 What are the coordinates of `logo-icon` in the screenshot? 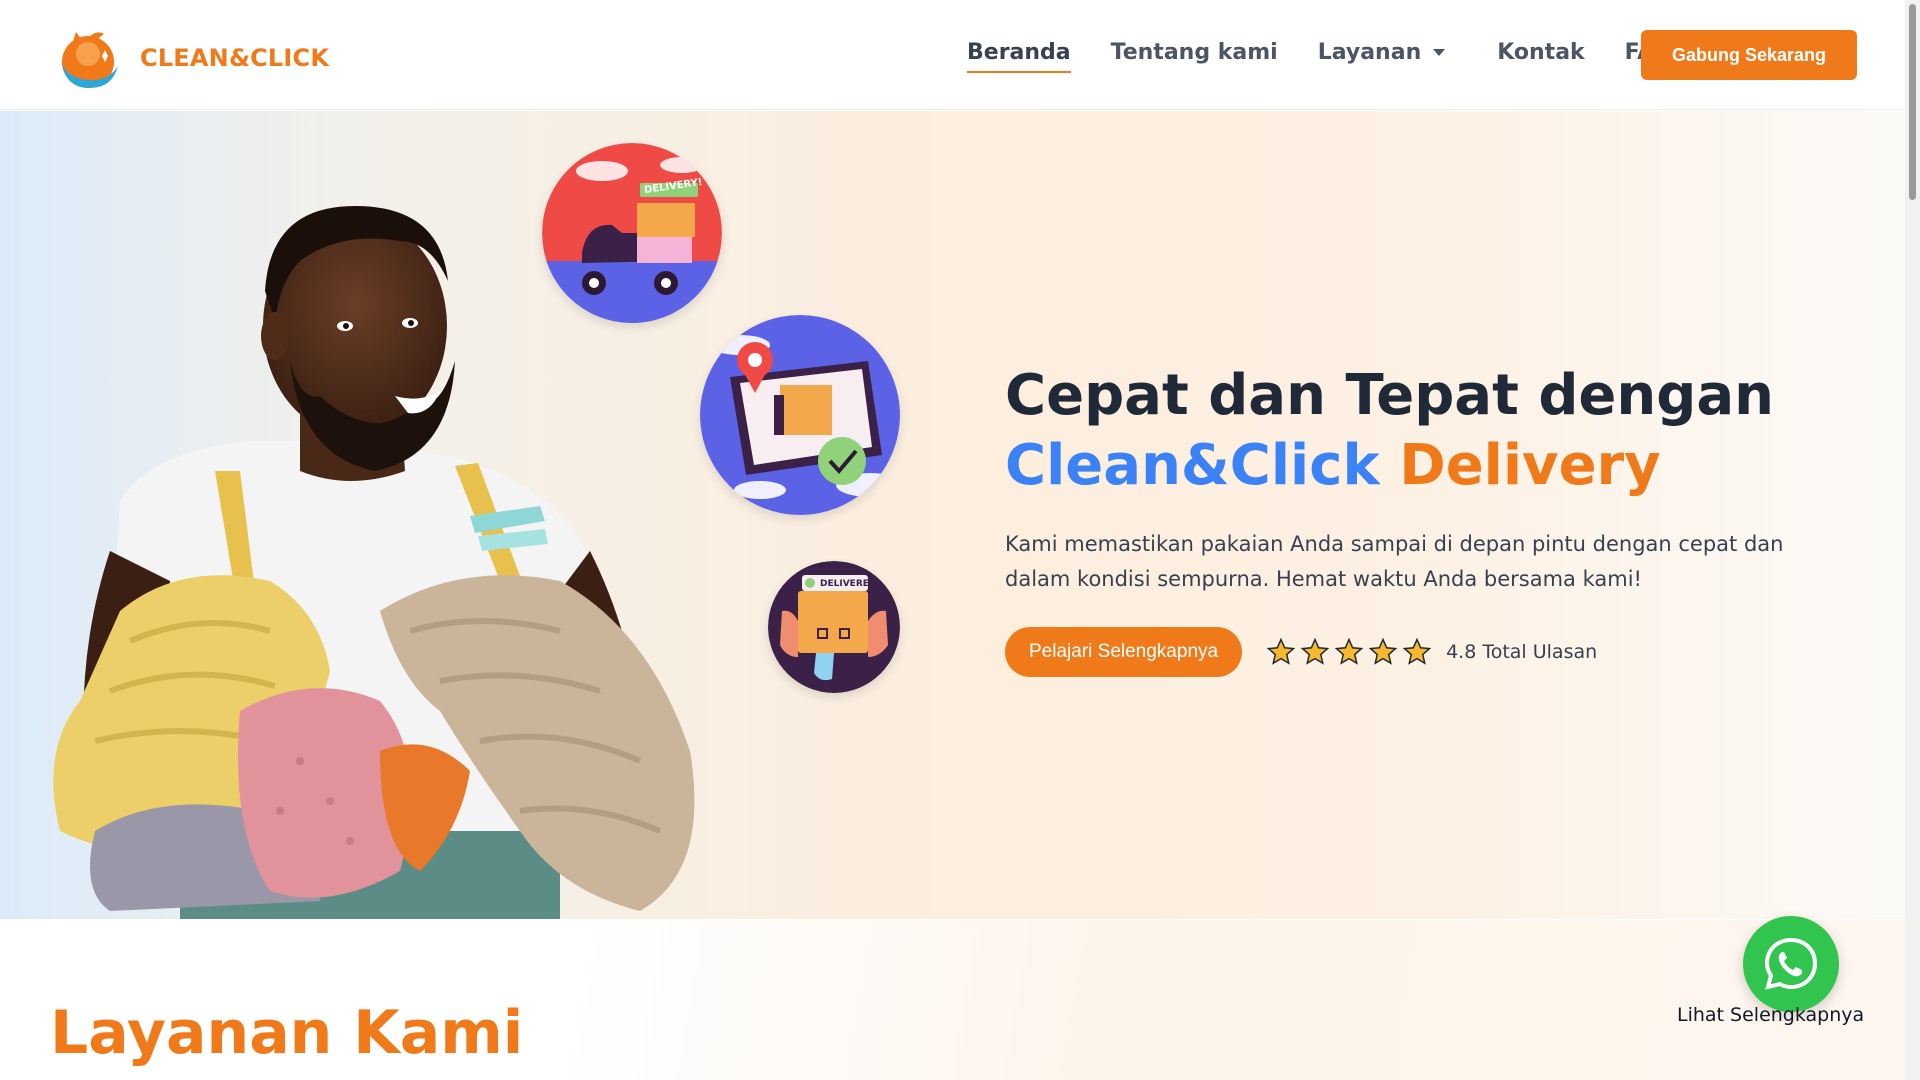 It's located at (90, 60).